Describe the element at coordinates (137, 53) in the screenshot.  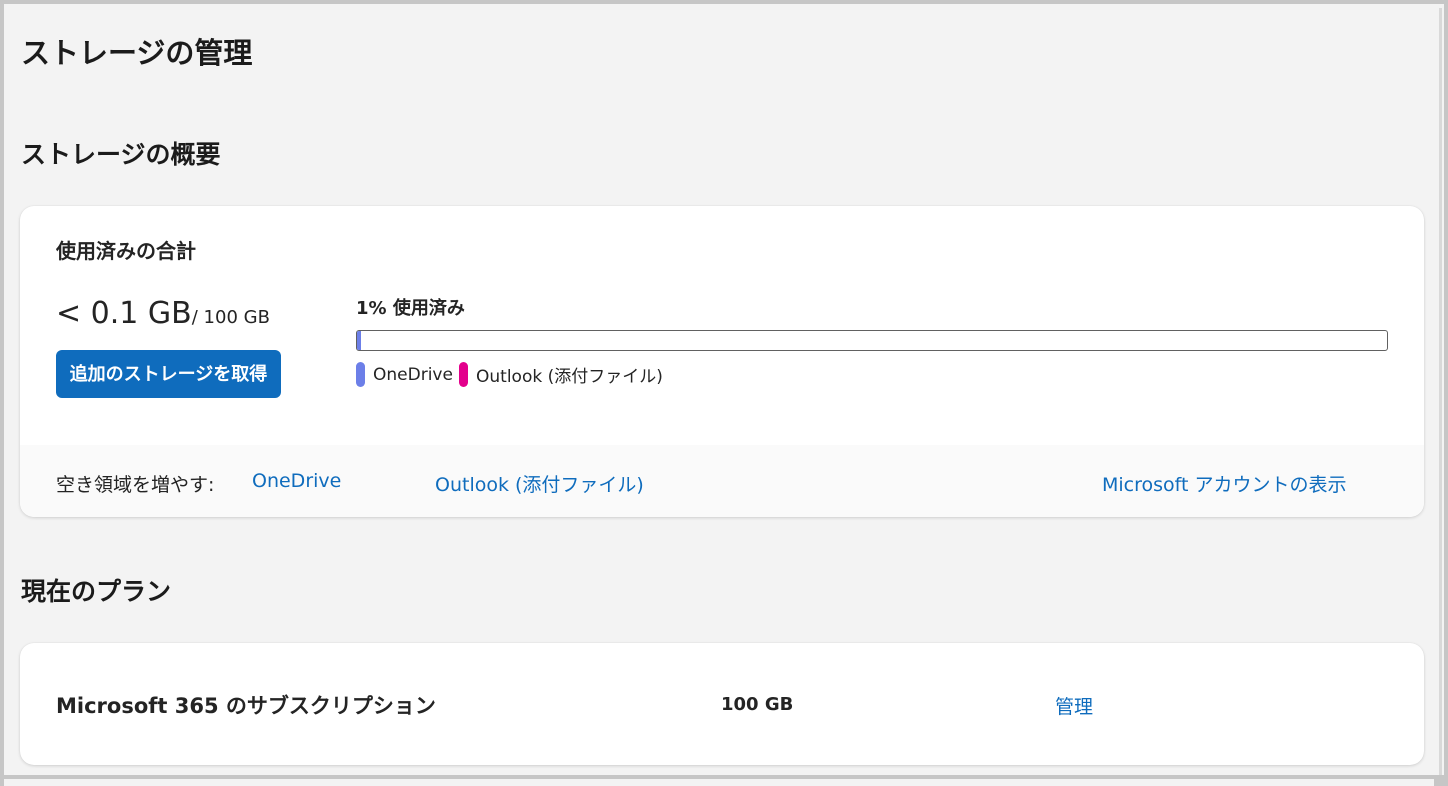
I see `page-title: ストレージの管理` at that location.